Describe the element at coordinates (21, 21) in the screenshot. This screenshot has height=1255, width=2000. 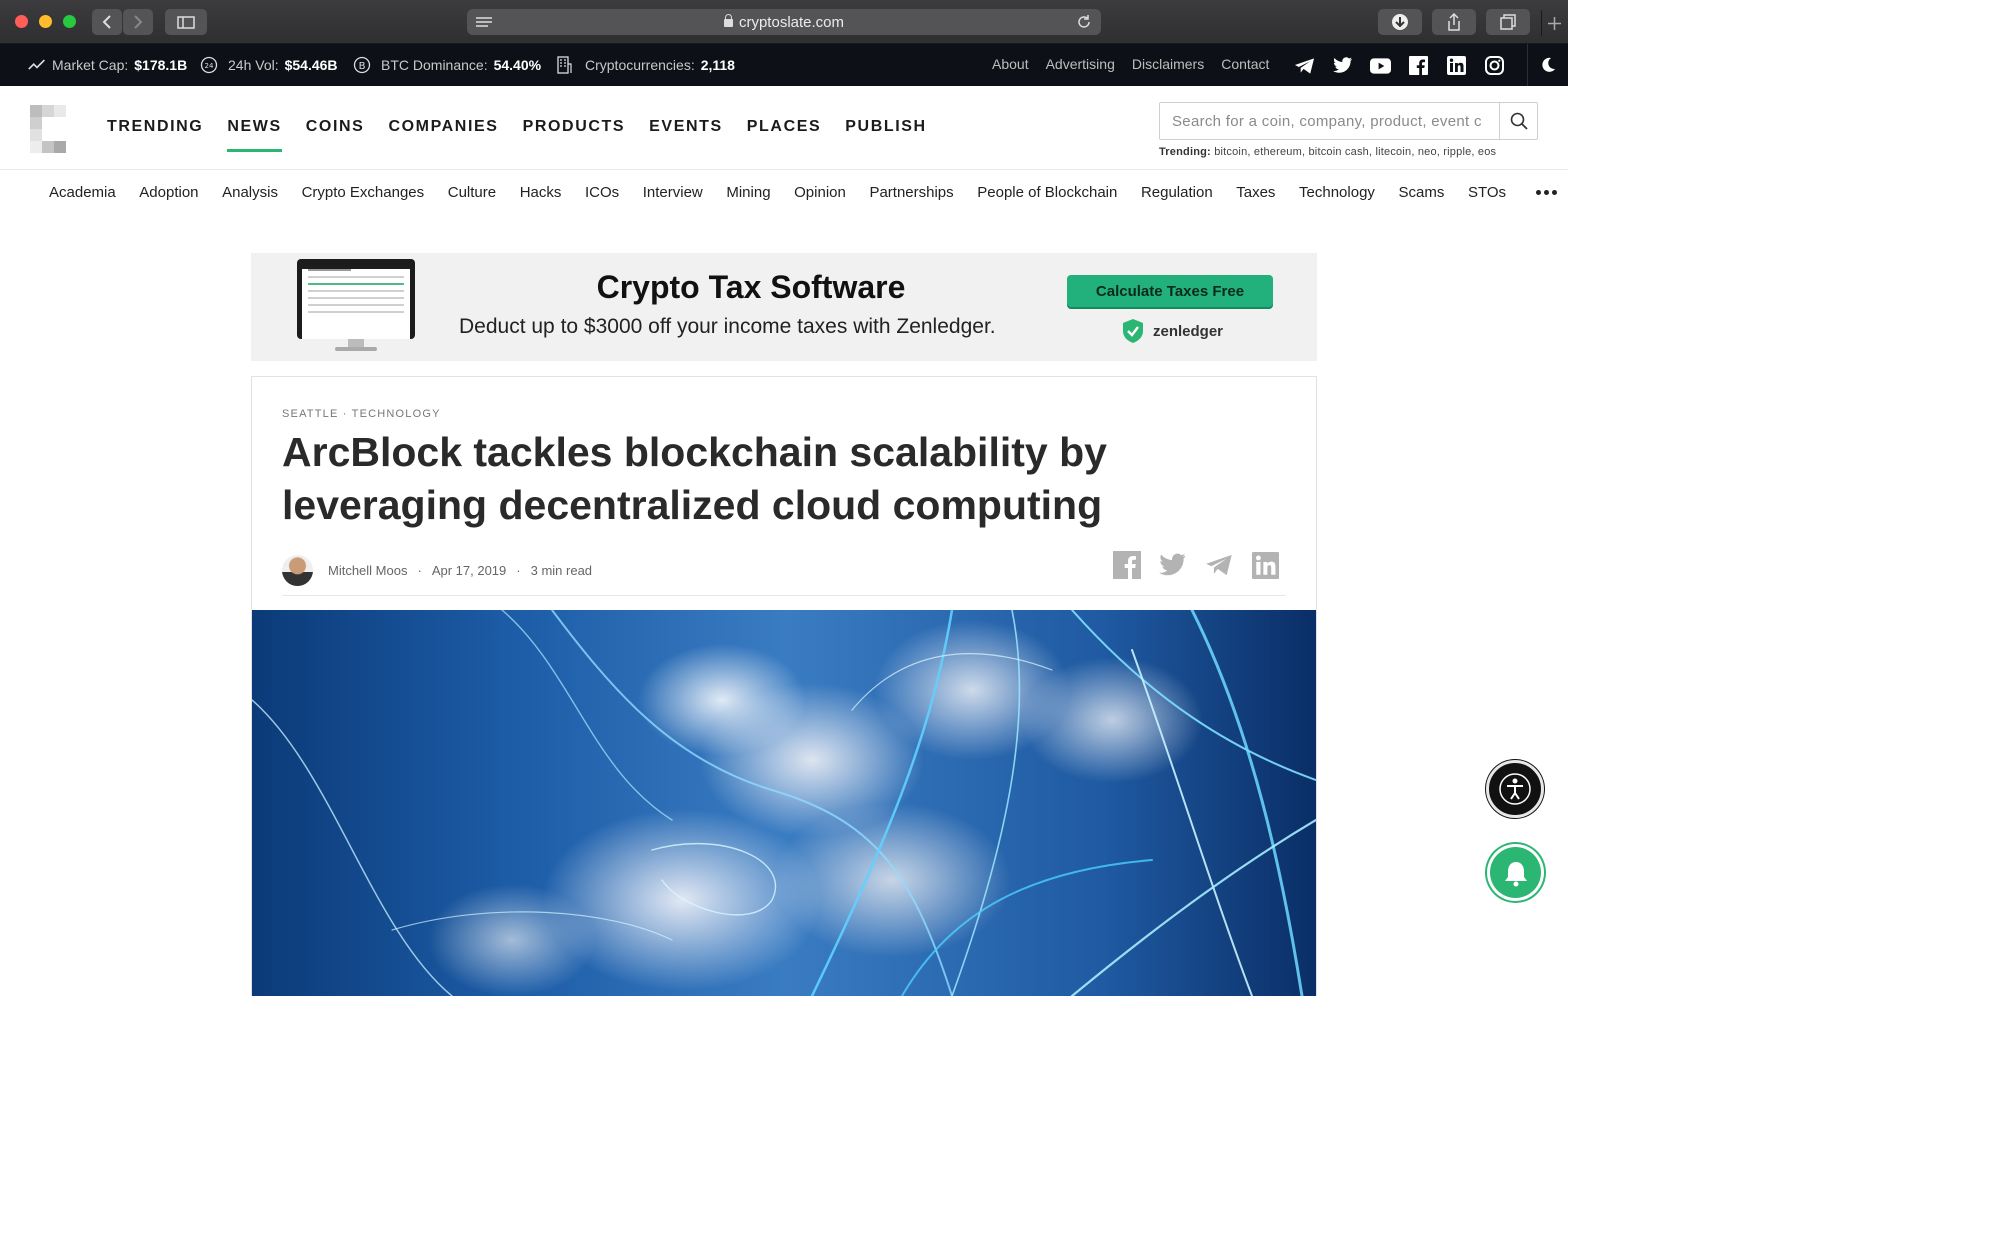
I see `close-window-button` at that location.